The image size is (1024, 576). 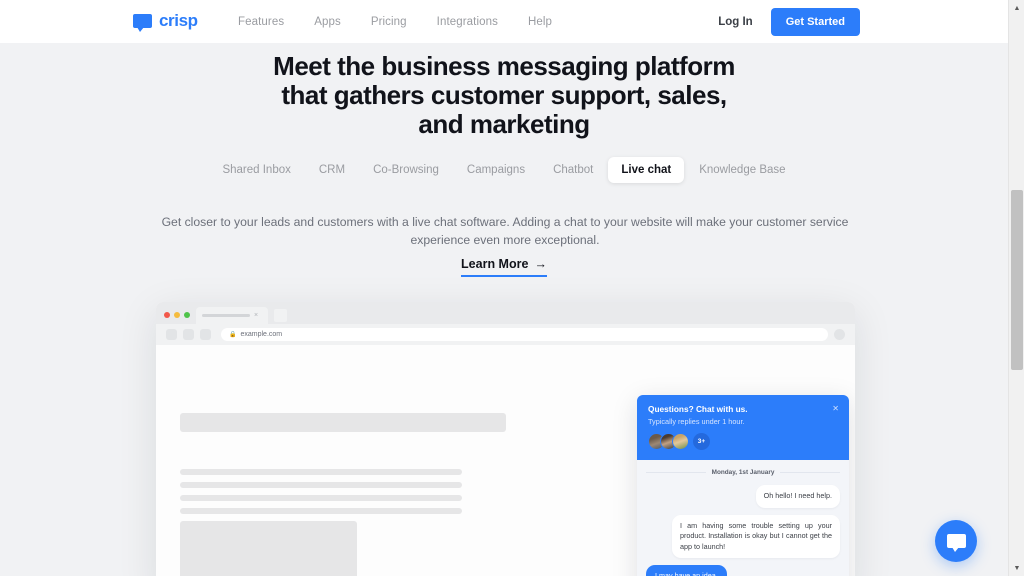 What do you see at coordinates (686, 570) in the screenshot?
I see `chat-message-text: I may have an idea.` at bounding box center [686, 570].